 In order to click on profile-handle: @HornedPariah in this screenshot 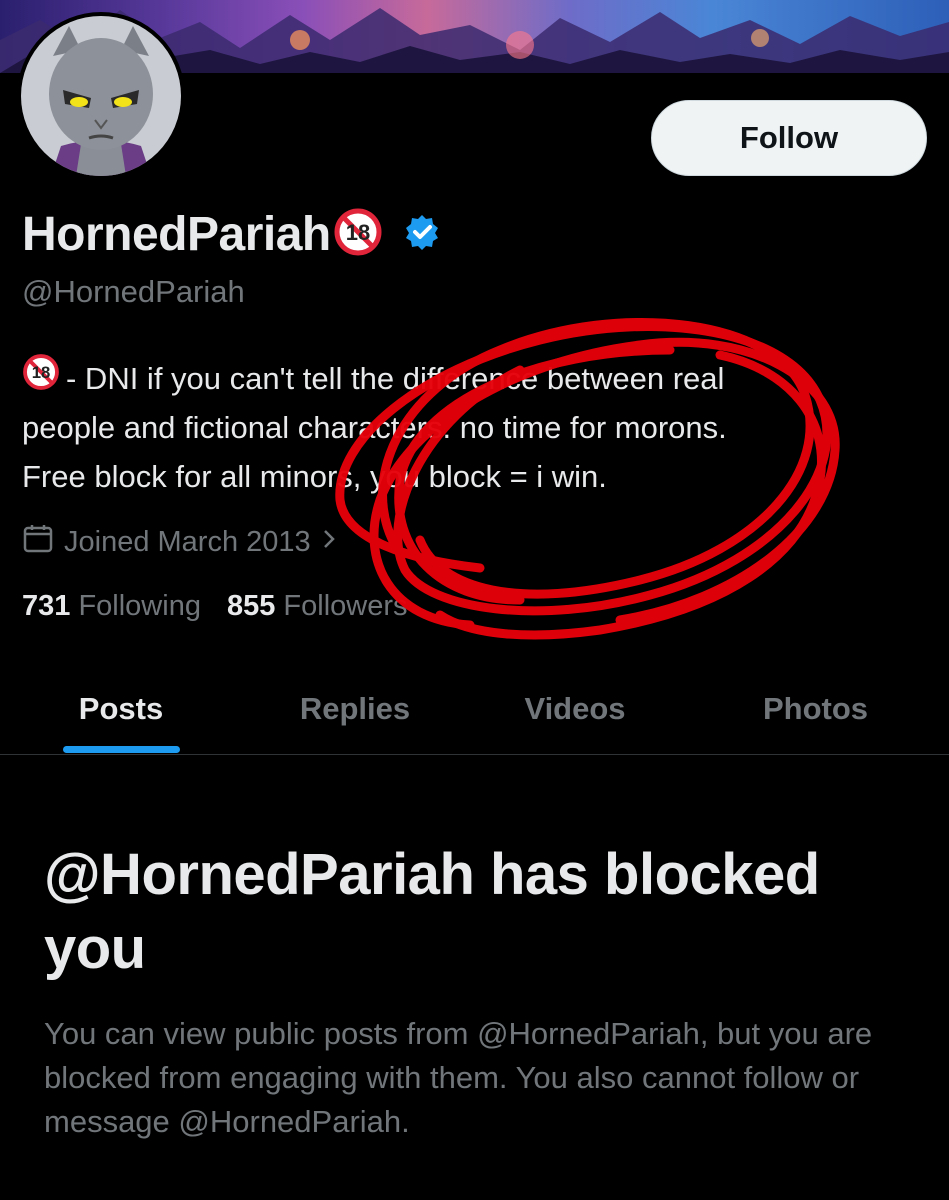, I will do `click(133, 291)`.